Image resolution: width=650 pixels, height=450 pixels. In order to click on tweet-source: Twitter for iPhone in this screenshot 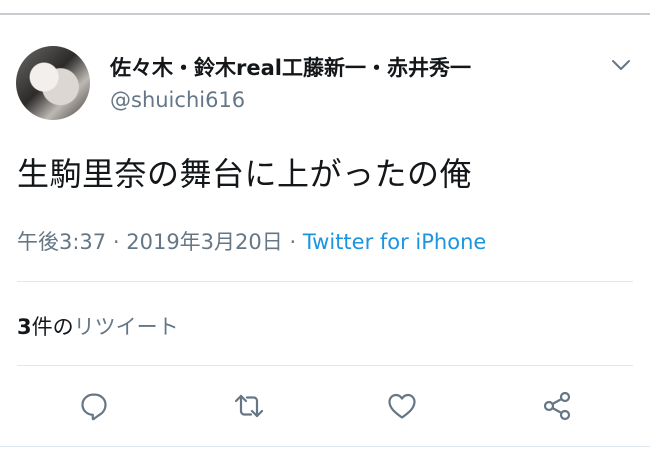, I will do `click(395, 242)`.